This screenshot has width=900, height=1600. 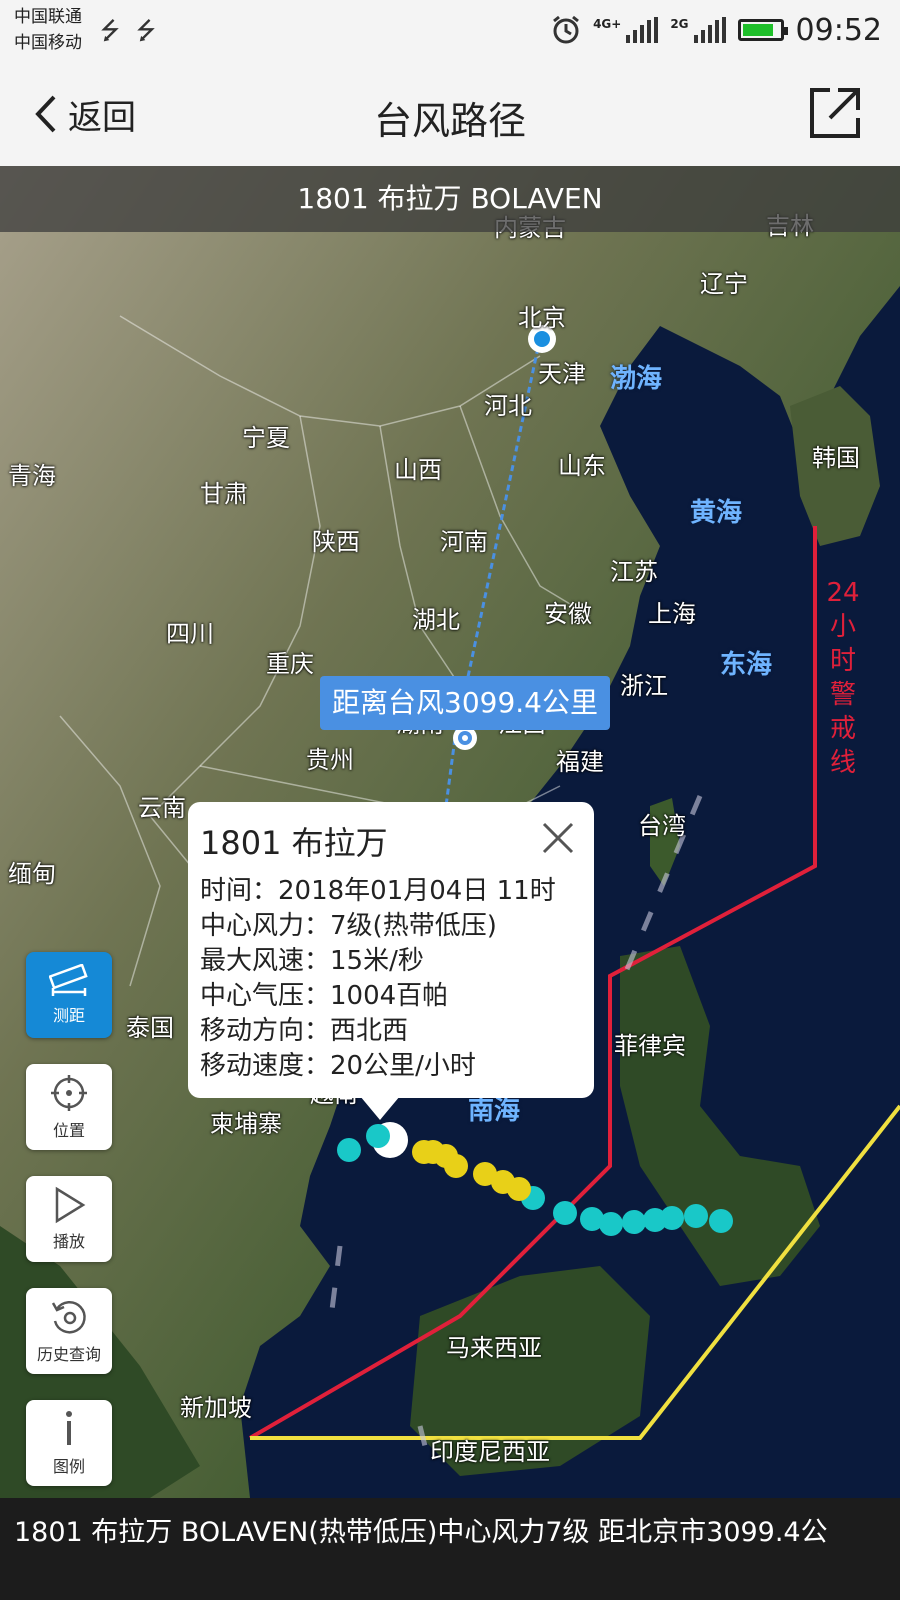 I want to click on row-value: 15米/秒, so click(x=377, y=961).